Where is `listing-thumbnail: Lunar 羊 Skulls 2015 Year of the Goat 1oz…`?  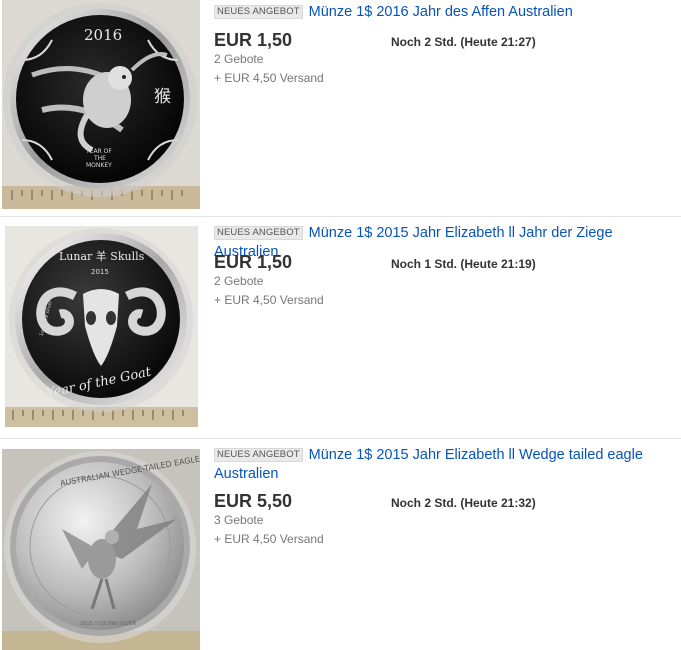
listing-thumbnail: Lunar 羊 Skulls 2015 Year of the Goat 1oz… is located at coordinates (101, 326).